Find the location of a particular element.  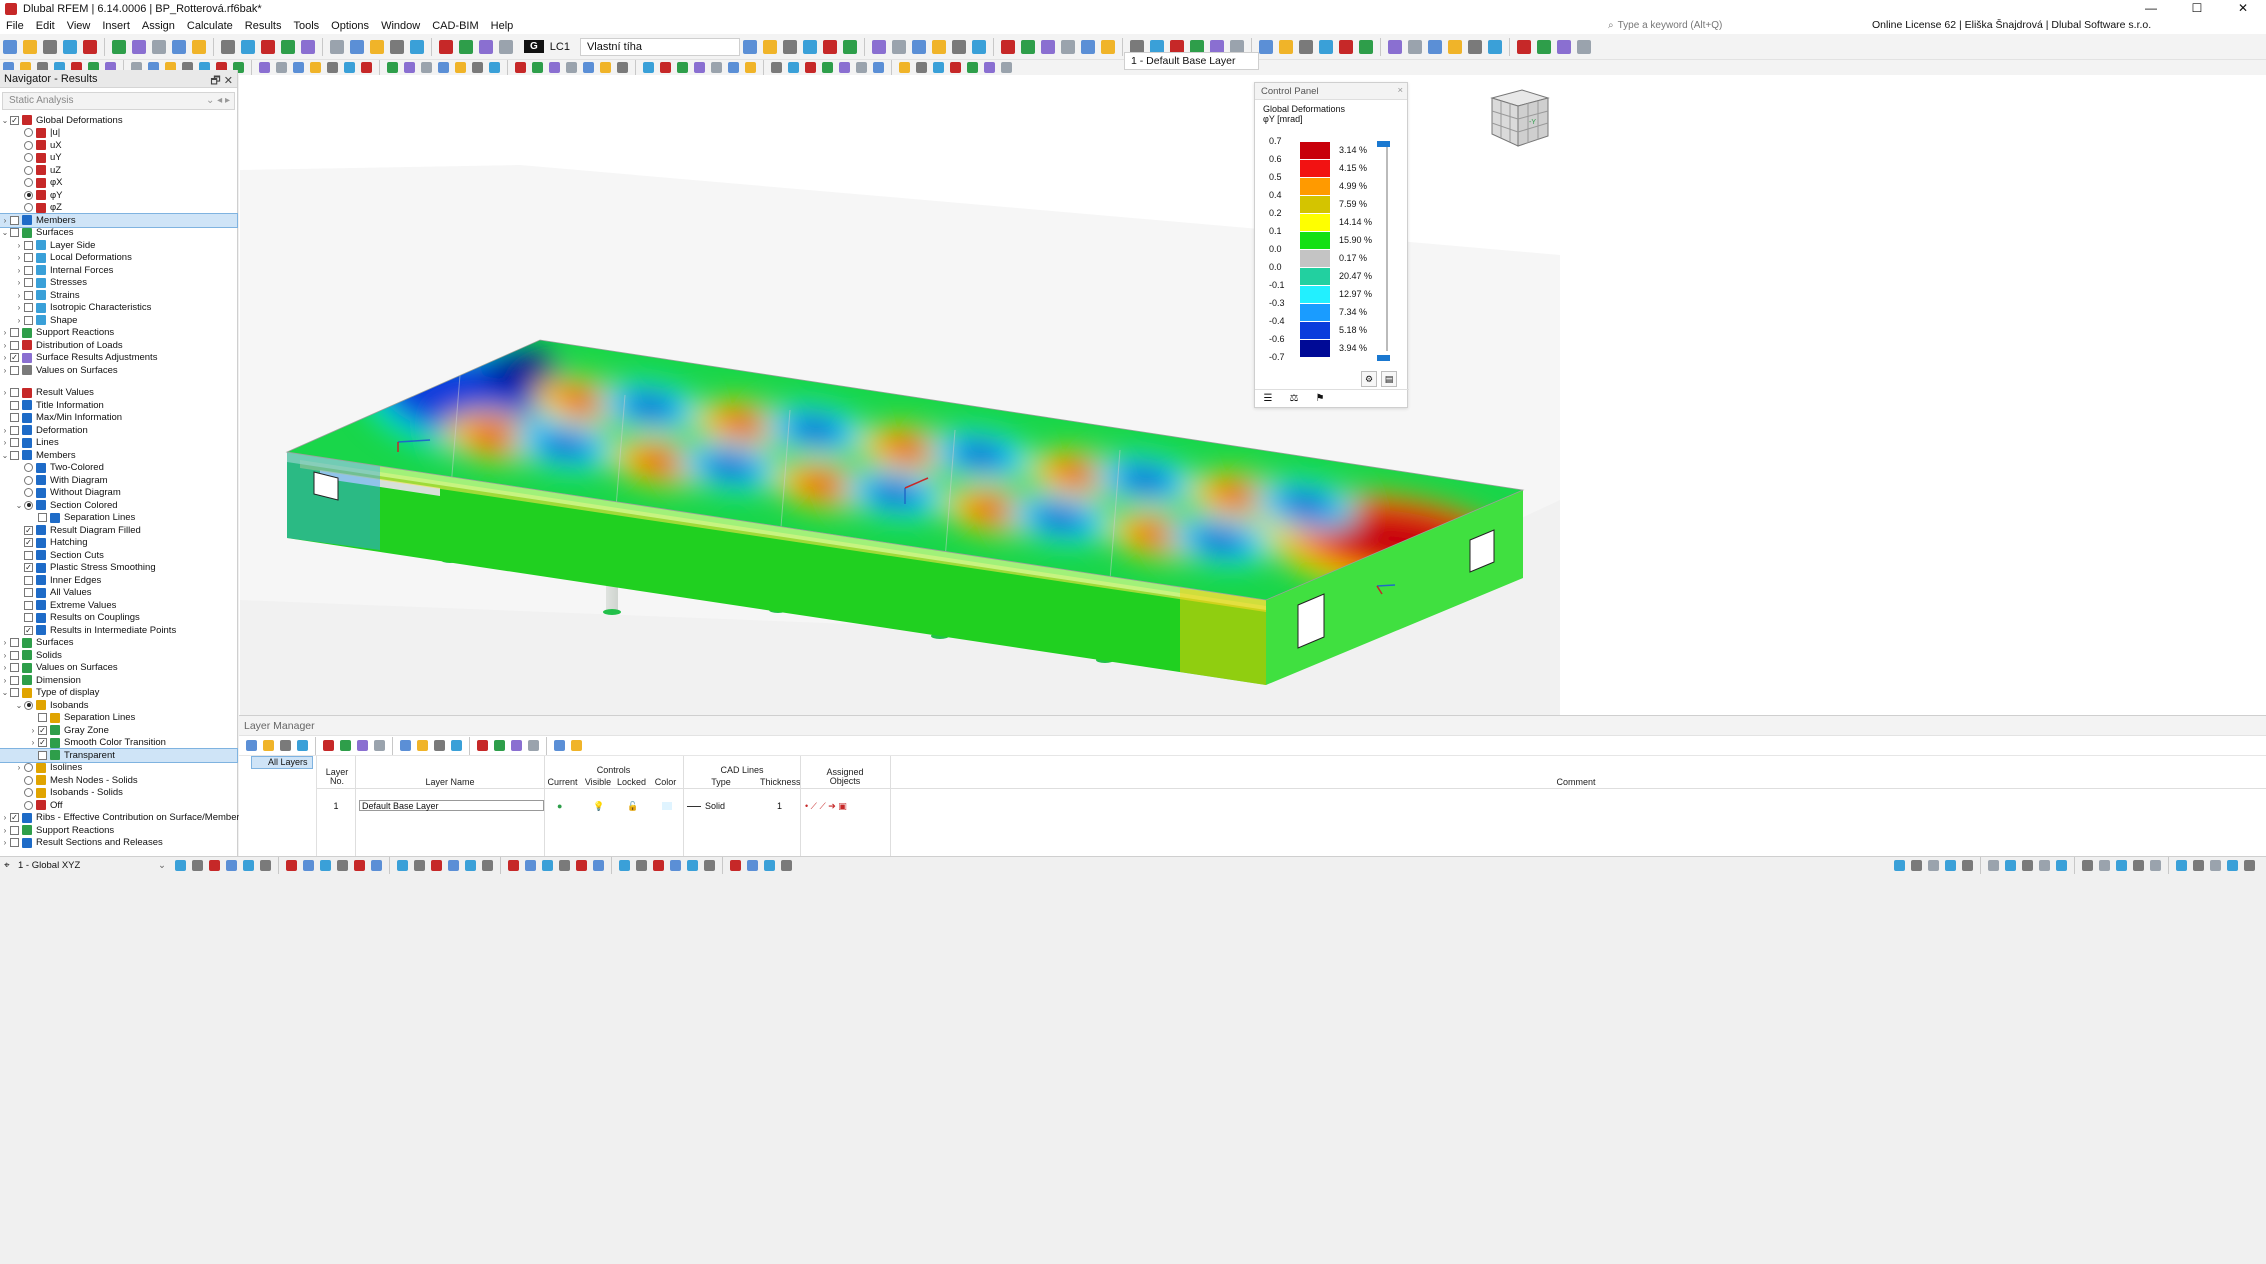

maximize-button: ☐ is located at coordinates (2197, 8).